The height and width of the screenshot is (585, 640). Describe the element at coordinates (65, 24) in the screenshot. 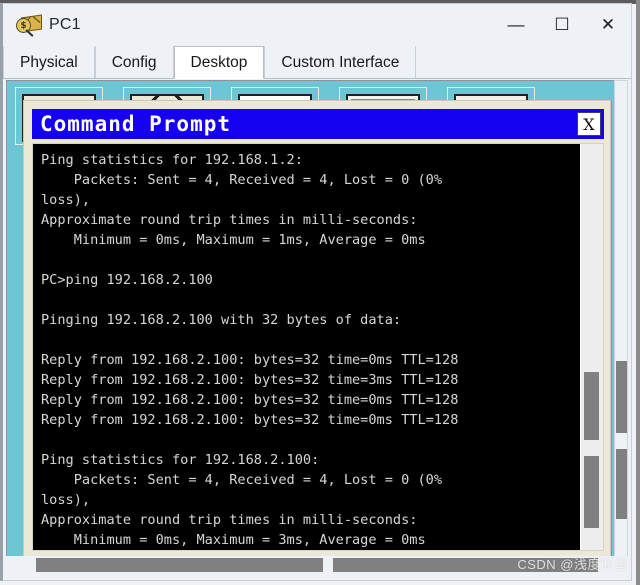

I see `window-title: PC1` at that location.